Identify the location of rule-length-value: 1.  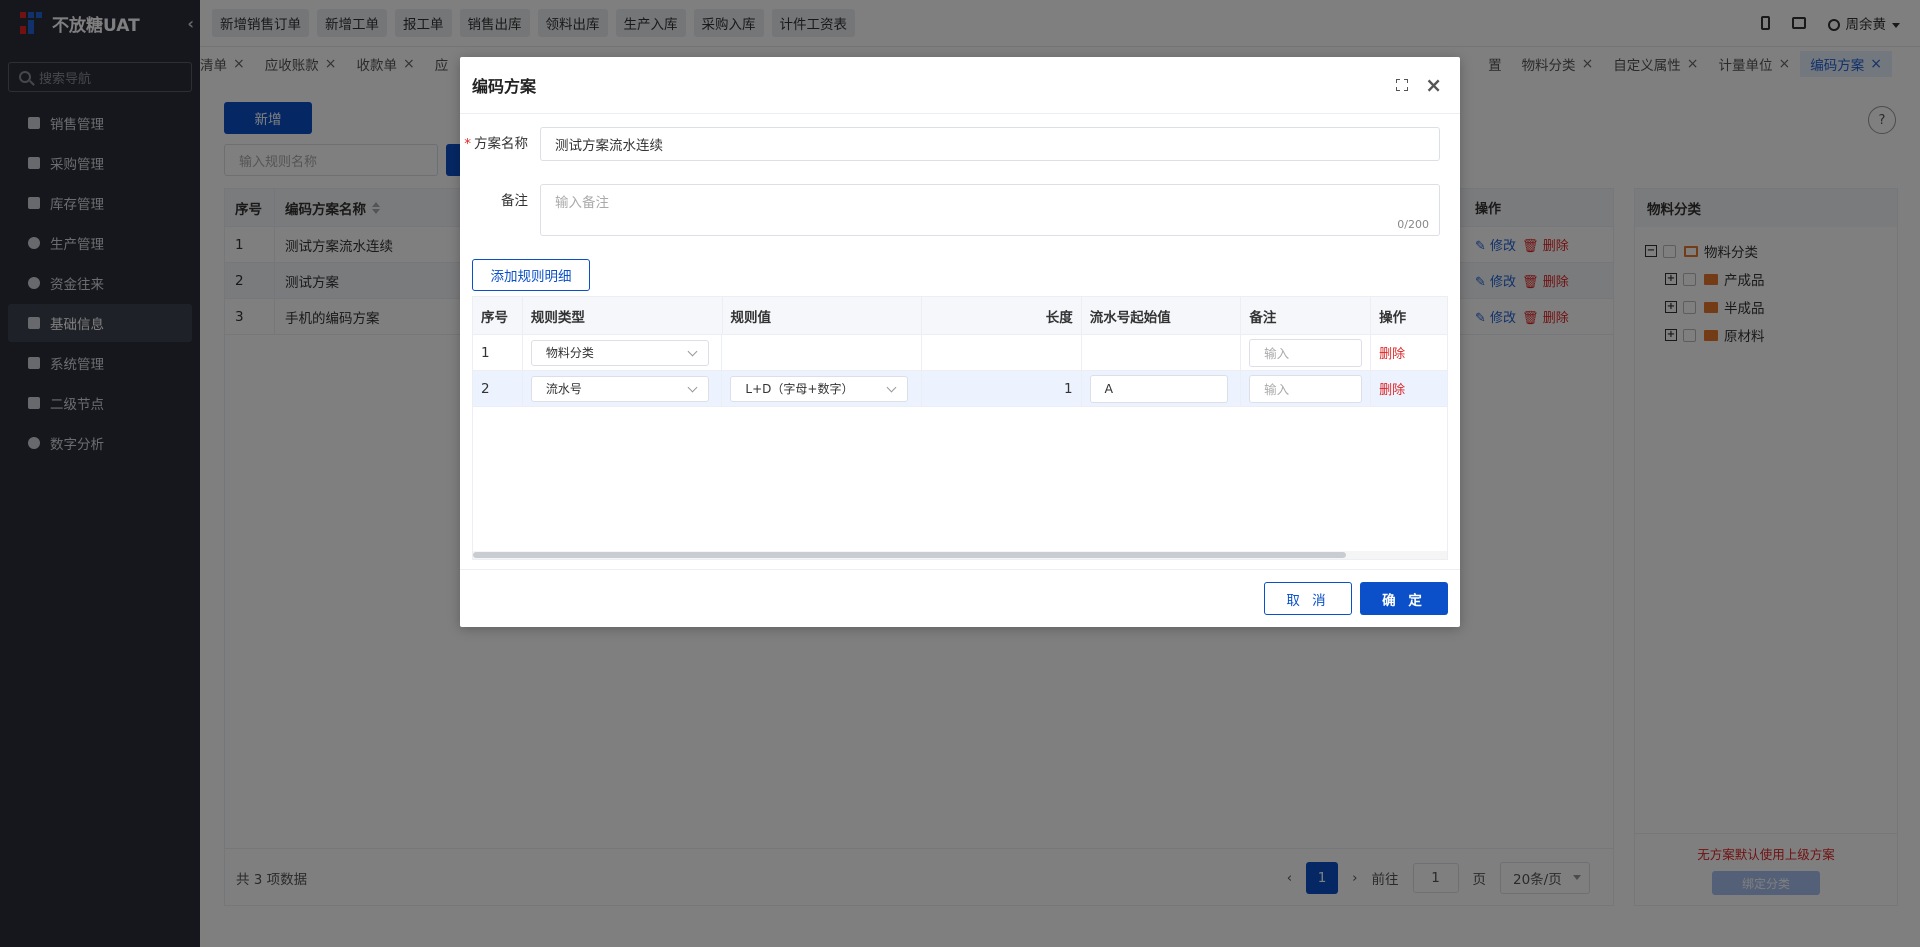
(1002, 388).